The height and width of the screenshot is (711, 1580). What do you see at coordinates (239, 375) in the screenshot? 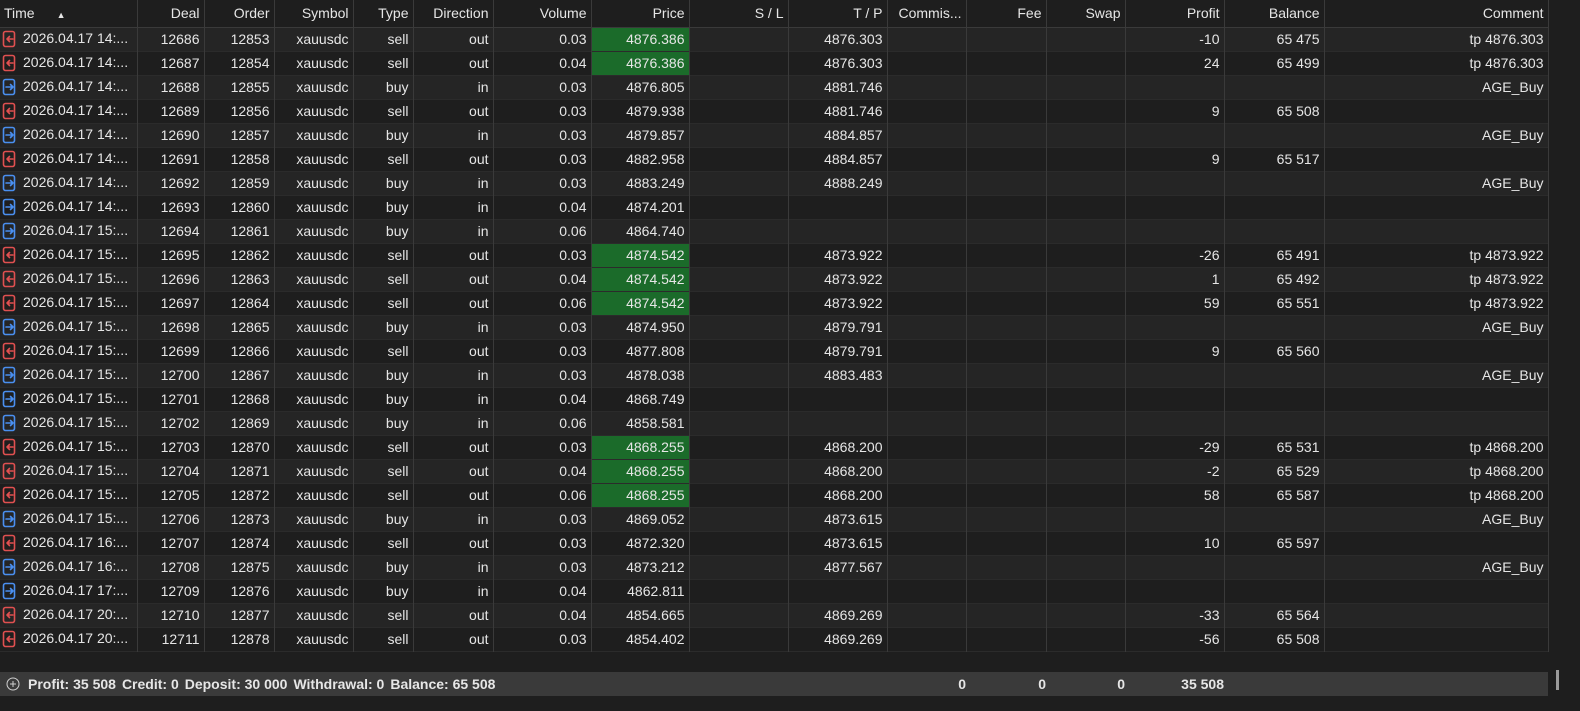
I see `cell-order: 12867` at bounding box center [239, 375].